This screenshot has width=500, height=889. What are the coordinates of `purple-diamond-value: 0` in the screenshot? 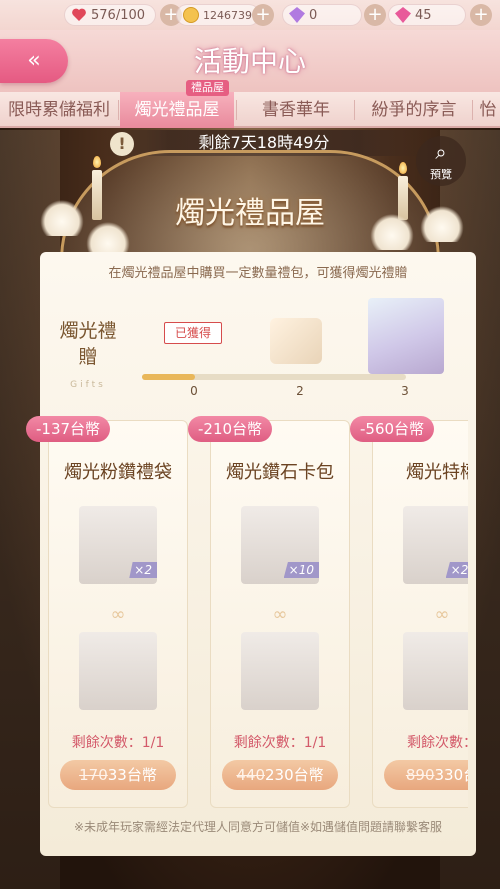 It's located at (313, 15).